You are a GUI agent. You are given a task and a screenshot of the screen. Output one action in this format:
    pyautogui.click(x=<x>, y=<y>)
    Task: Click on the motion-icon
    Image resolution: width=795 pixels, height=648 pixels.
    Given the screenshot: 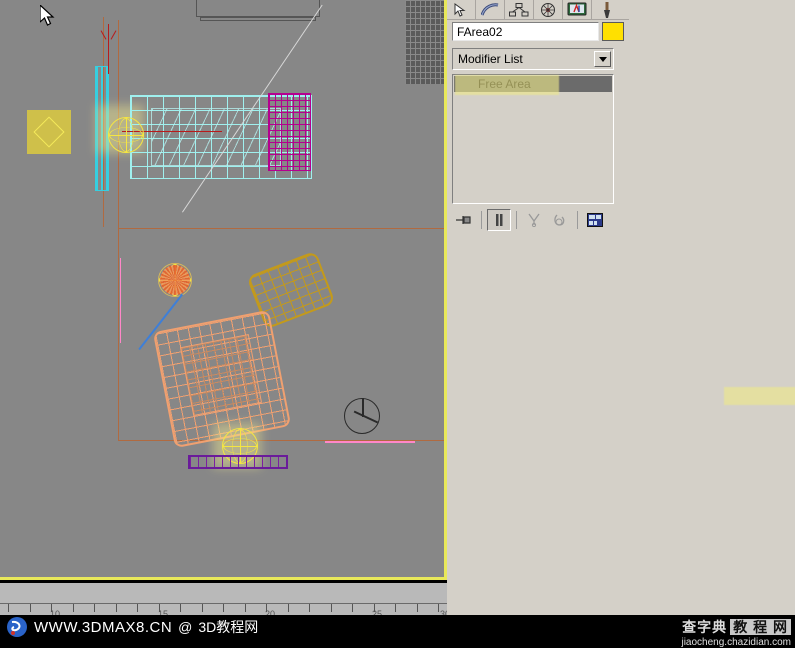 What is the action you would take?
    pyautogui.click(x=548, y=9)
    